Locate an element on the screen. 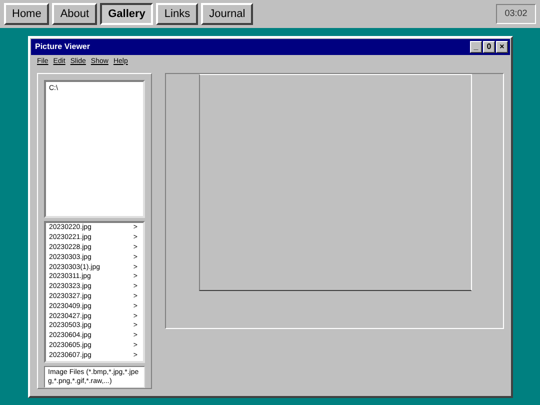 The height and width of the screenshot is (405, 540). clock: 03:02 is located at coordinates (516, 14).